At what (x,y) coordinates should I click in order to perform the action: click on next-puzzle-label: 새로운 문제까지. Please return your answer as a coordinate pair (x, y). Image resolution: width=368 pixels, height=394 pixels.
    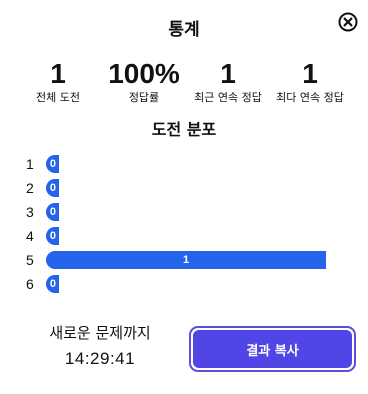
    Looking at the image, I should click on (100, 333).